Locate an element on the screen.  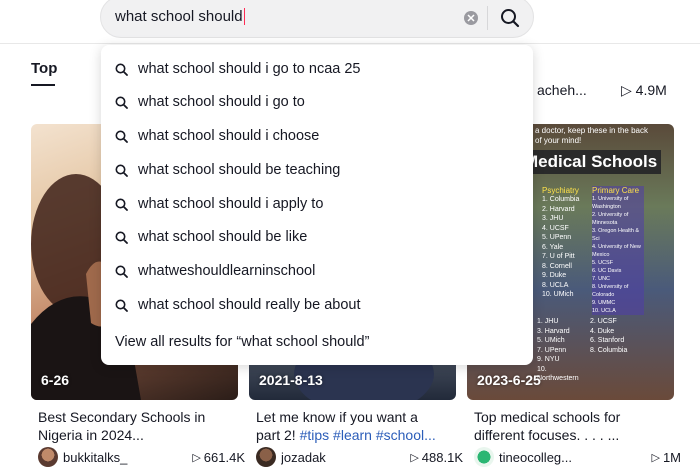
search-query: what school should is located at coordinates (179, 16).